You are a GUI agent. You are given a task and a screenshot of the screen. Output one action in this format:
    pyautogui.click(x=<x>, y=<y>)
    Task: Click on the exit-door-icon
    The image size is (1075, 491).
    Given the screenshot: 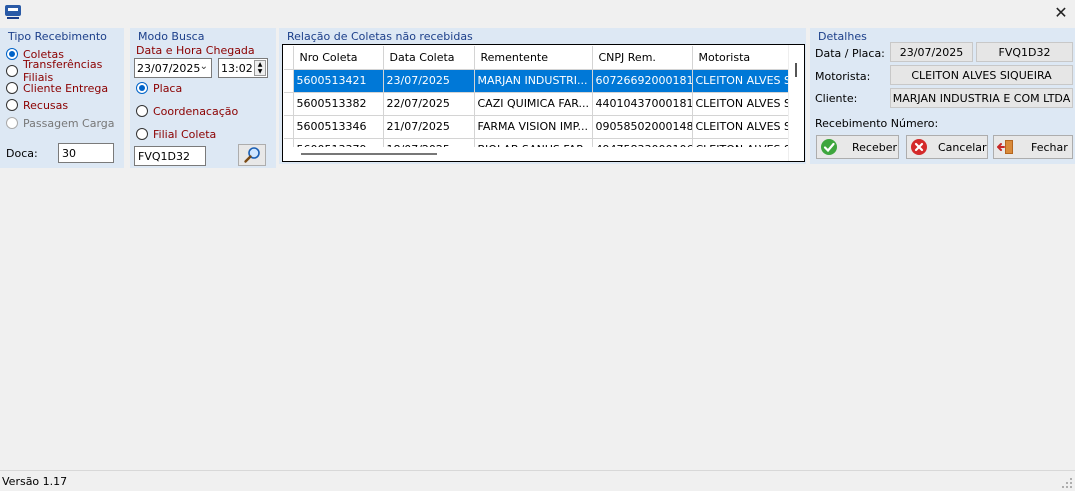 What is the action you would take?
    pyautogui.click(x=1005, y=147)
    